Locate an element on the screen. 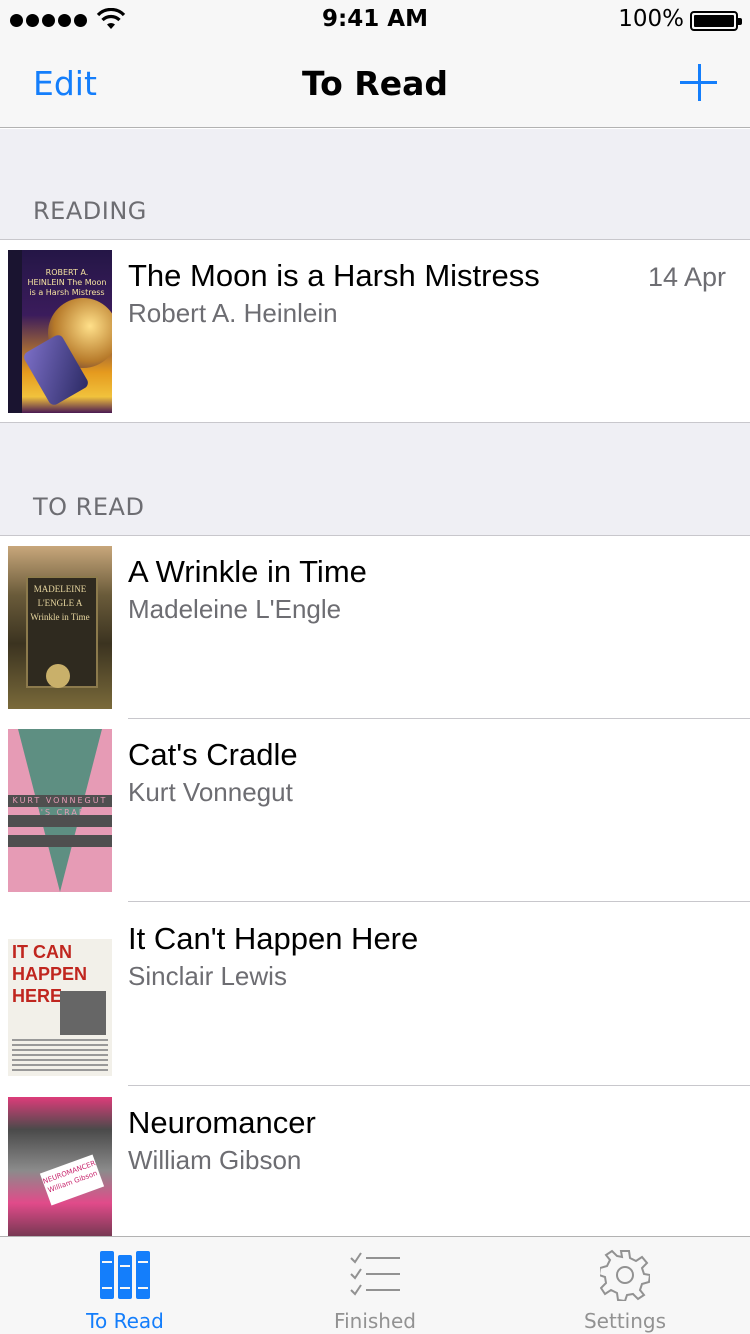 This screenshot has height=1334, width=750. book-title: The Moon is a Harsh Mistress is located at coordinates (334, 275).